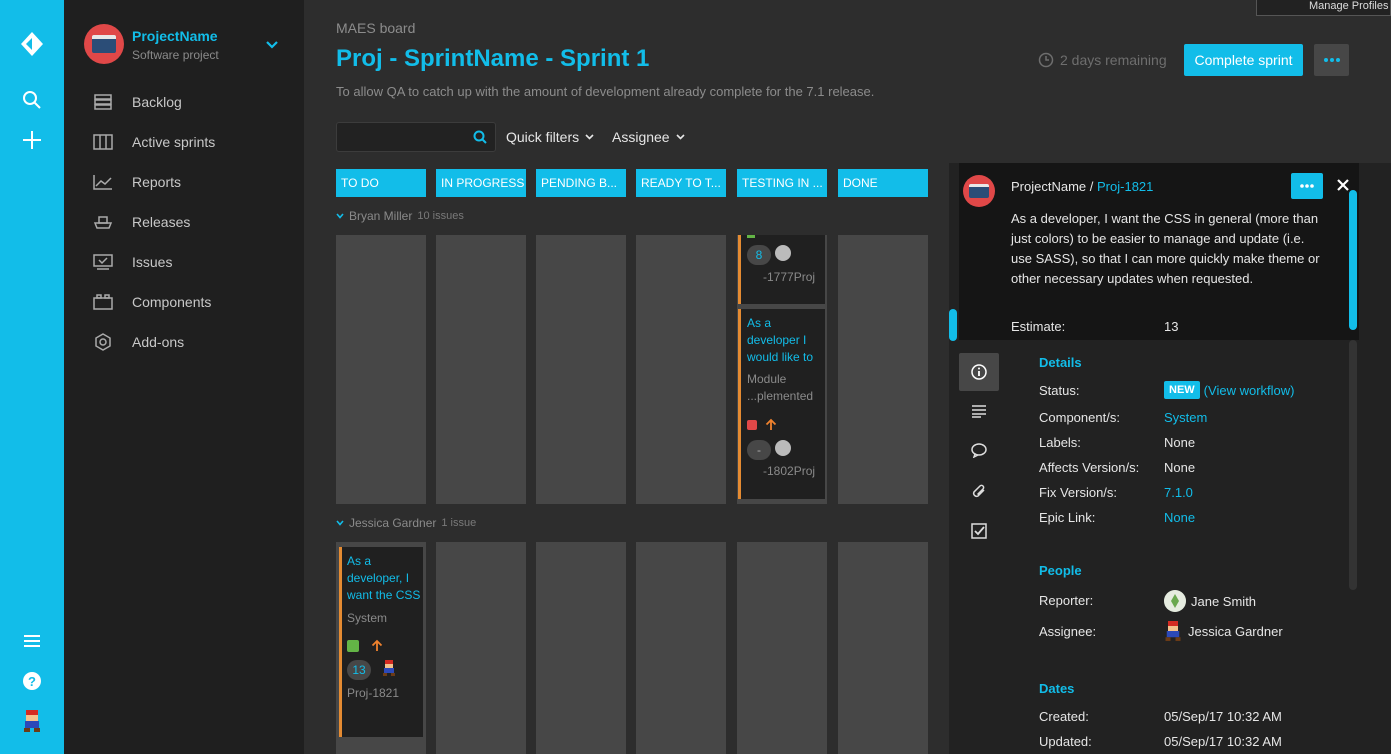 The image size is (1391, 754). I want to click on breadcrumb-issue-key: Proj-1821, so click(1125, 186).